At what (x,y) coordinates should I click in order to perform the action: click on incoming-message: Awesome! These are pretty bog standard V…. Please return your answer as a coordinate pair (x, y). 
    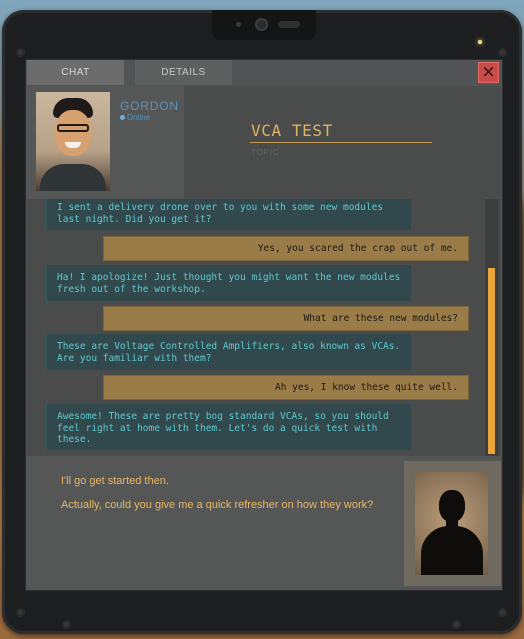
    Looking at the image, I should click on (228, 427).